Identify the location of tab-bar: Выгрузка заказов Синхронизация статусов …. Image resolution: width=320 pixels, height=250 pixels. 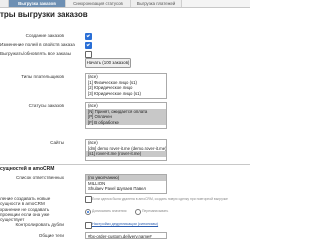
(125, 4).